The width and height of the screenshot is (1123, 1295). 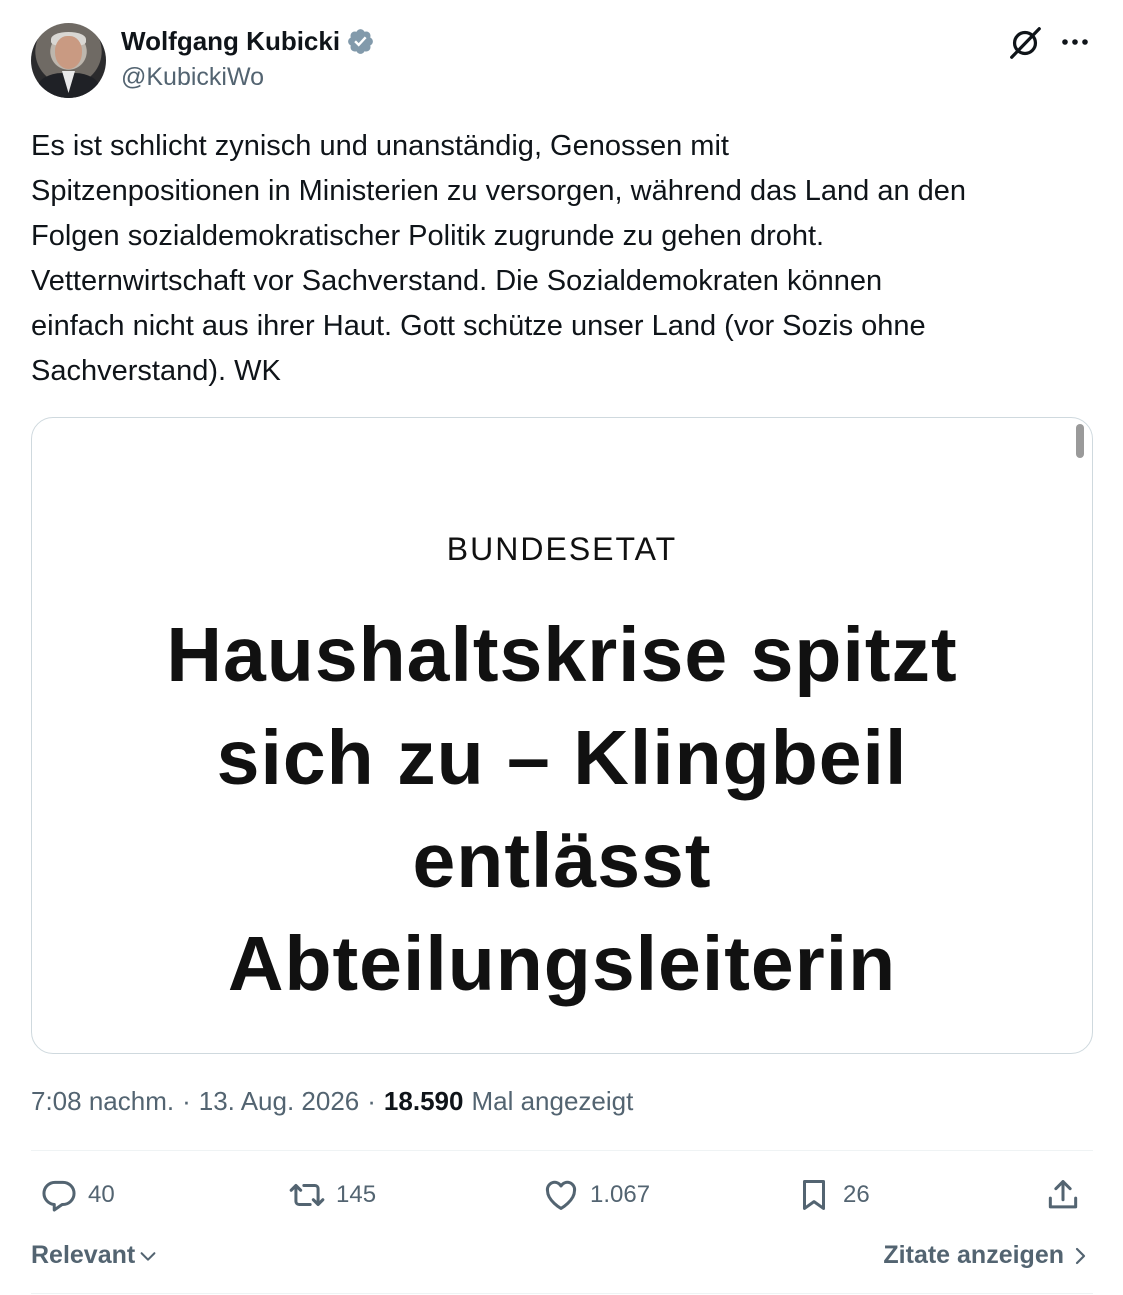 What do you see at coordinates (101, 1194) in the screenshot?
I see `reply-count: 40` at bounding box center [101, 1194].